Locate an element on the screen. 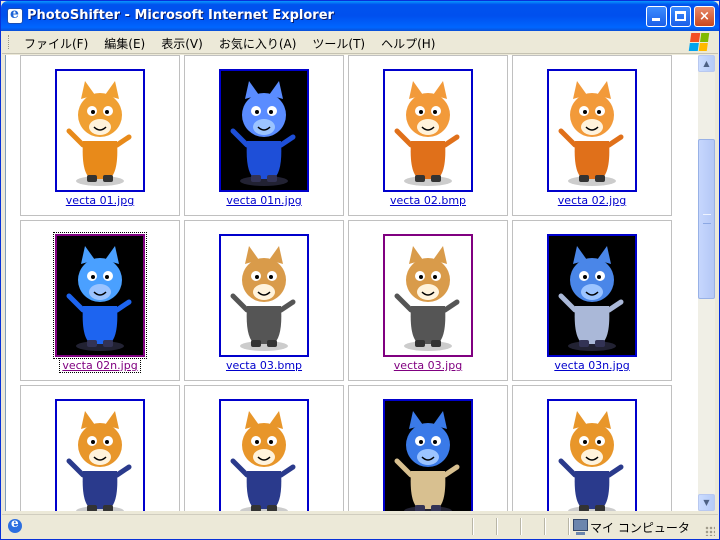  gallery-cell: vecta 02n.jpg is located at coordinates (100, 300).